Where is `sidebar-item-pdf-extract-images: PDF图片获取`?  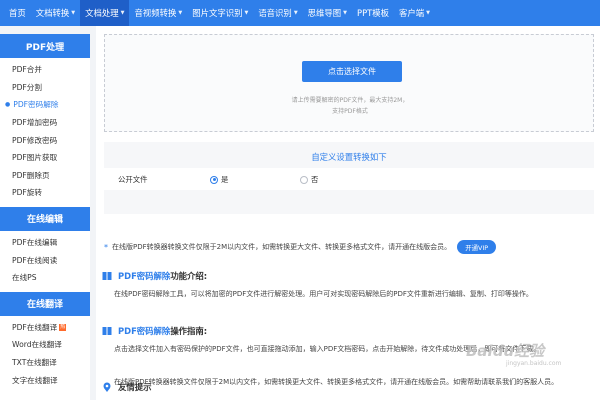
sidebar-item-pdf-extract-images: PDF图片获取 is located at coordinates (45, 158).